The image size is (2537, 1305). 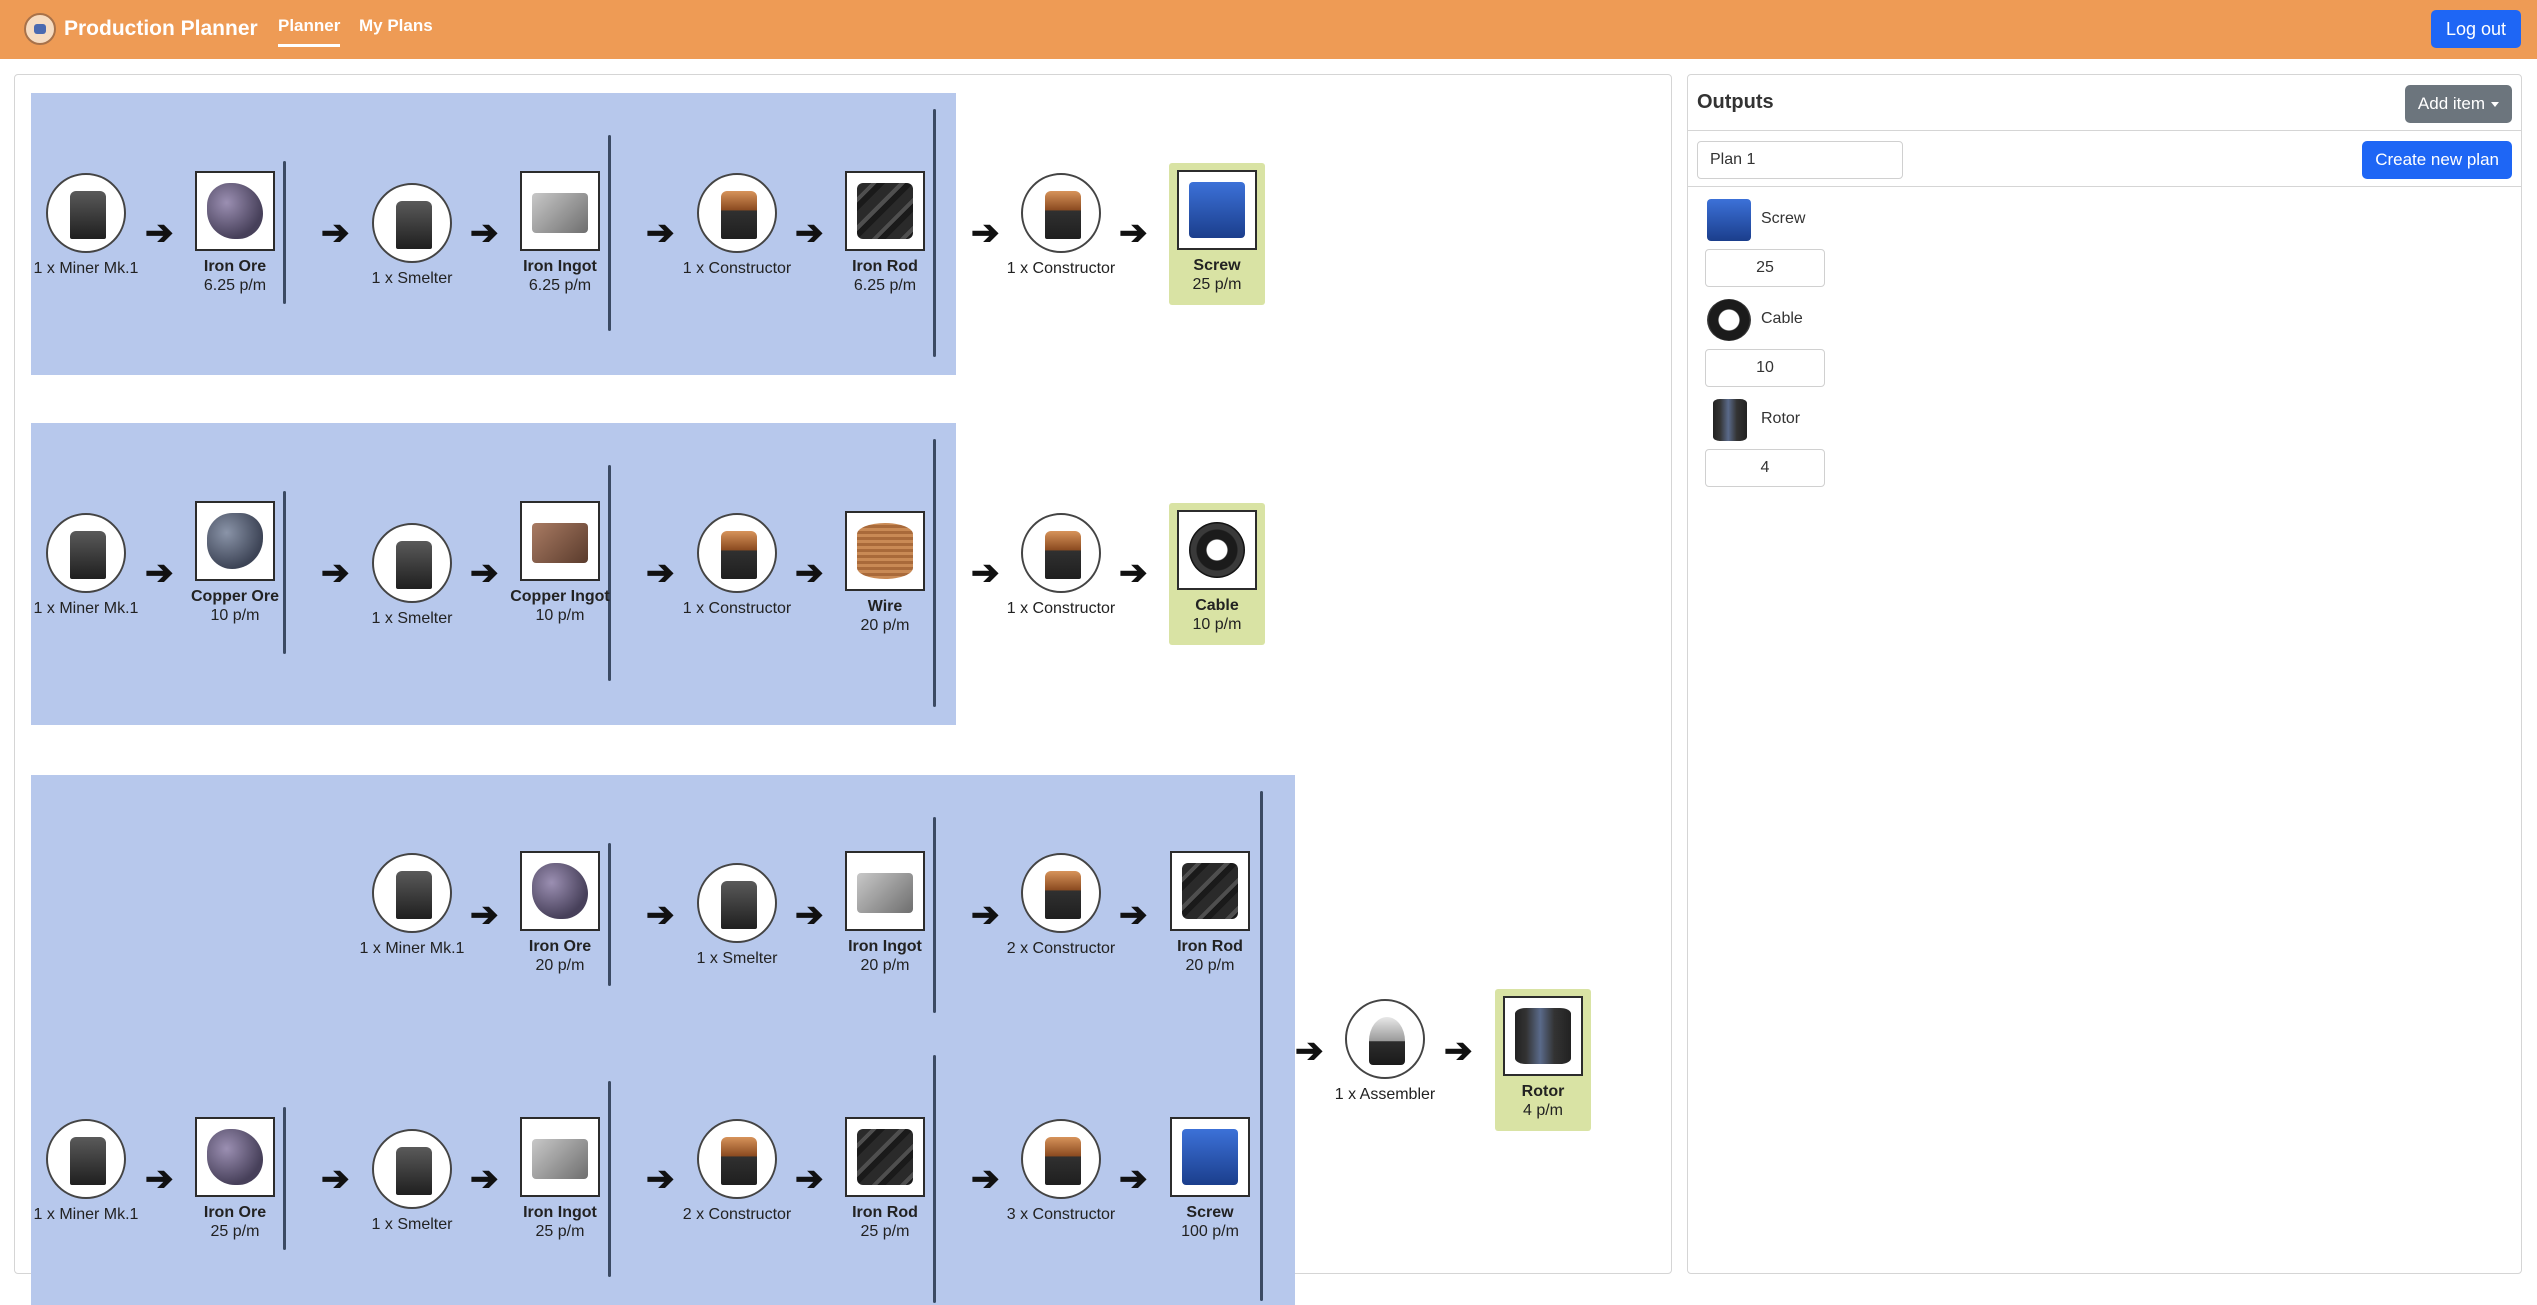 What do you see at coordinates (885, 1212) in the screenshot?
I see `item-name: Iron Rod` at bounding box center [885, 1212].